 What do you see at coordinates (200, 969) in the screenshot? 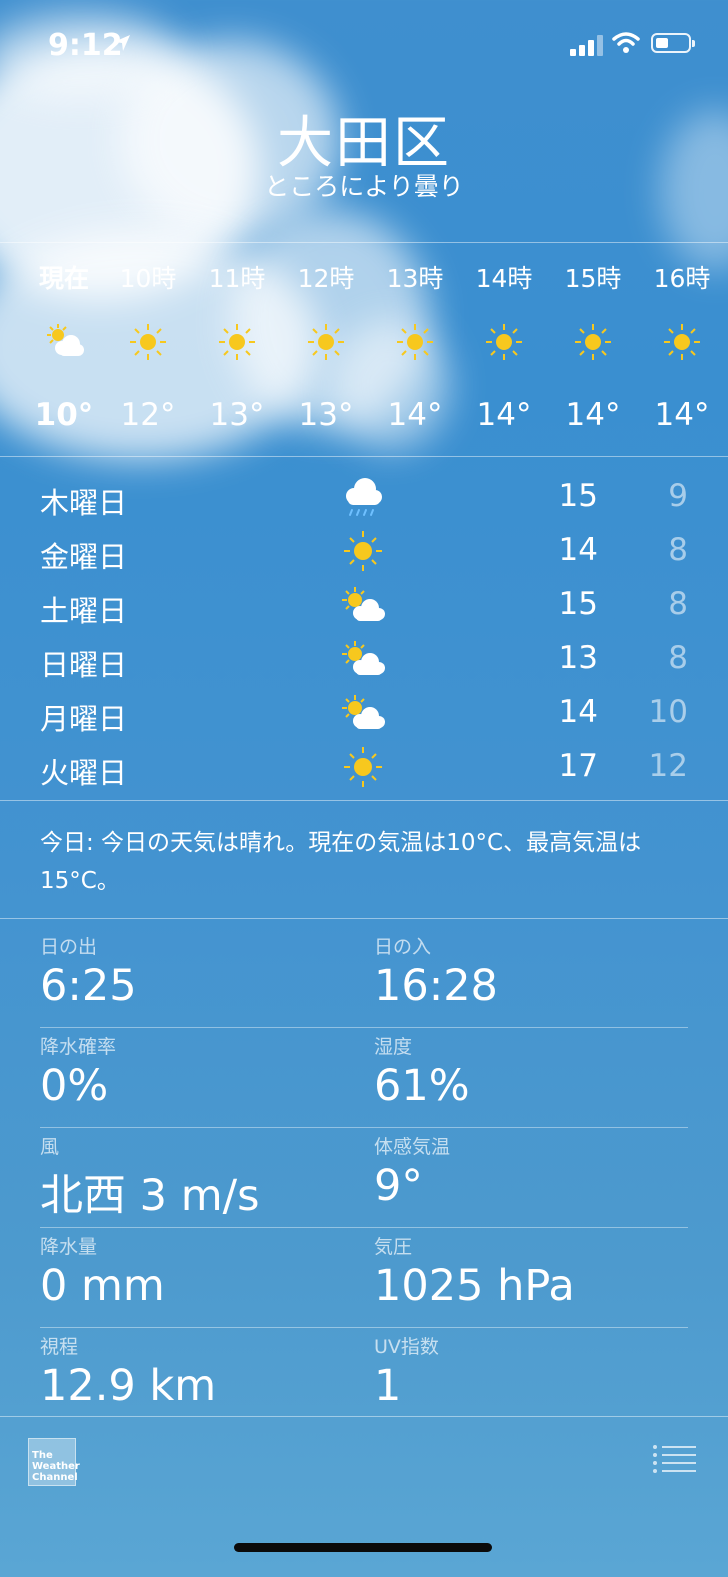
I see `sunrise-cell: 日の出 6:25` at bounding box center [200, 969].